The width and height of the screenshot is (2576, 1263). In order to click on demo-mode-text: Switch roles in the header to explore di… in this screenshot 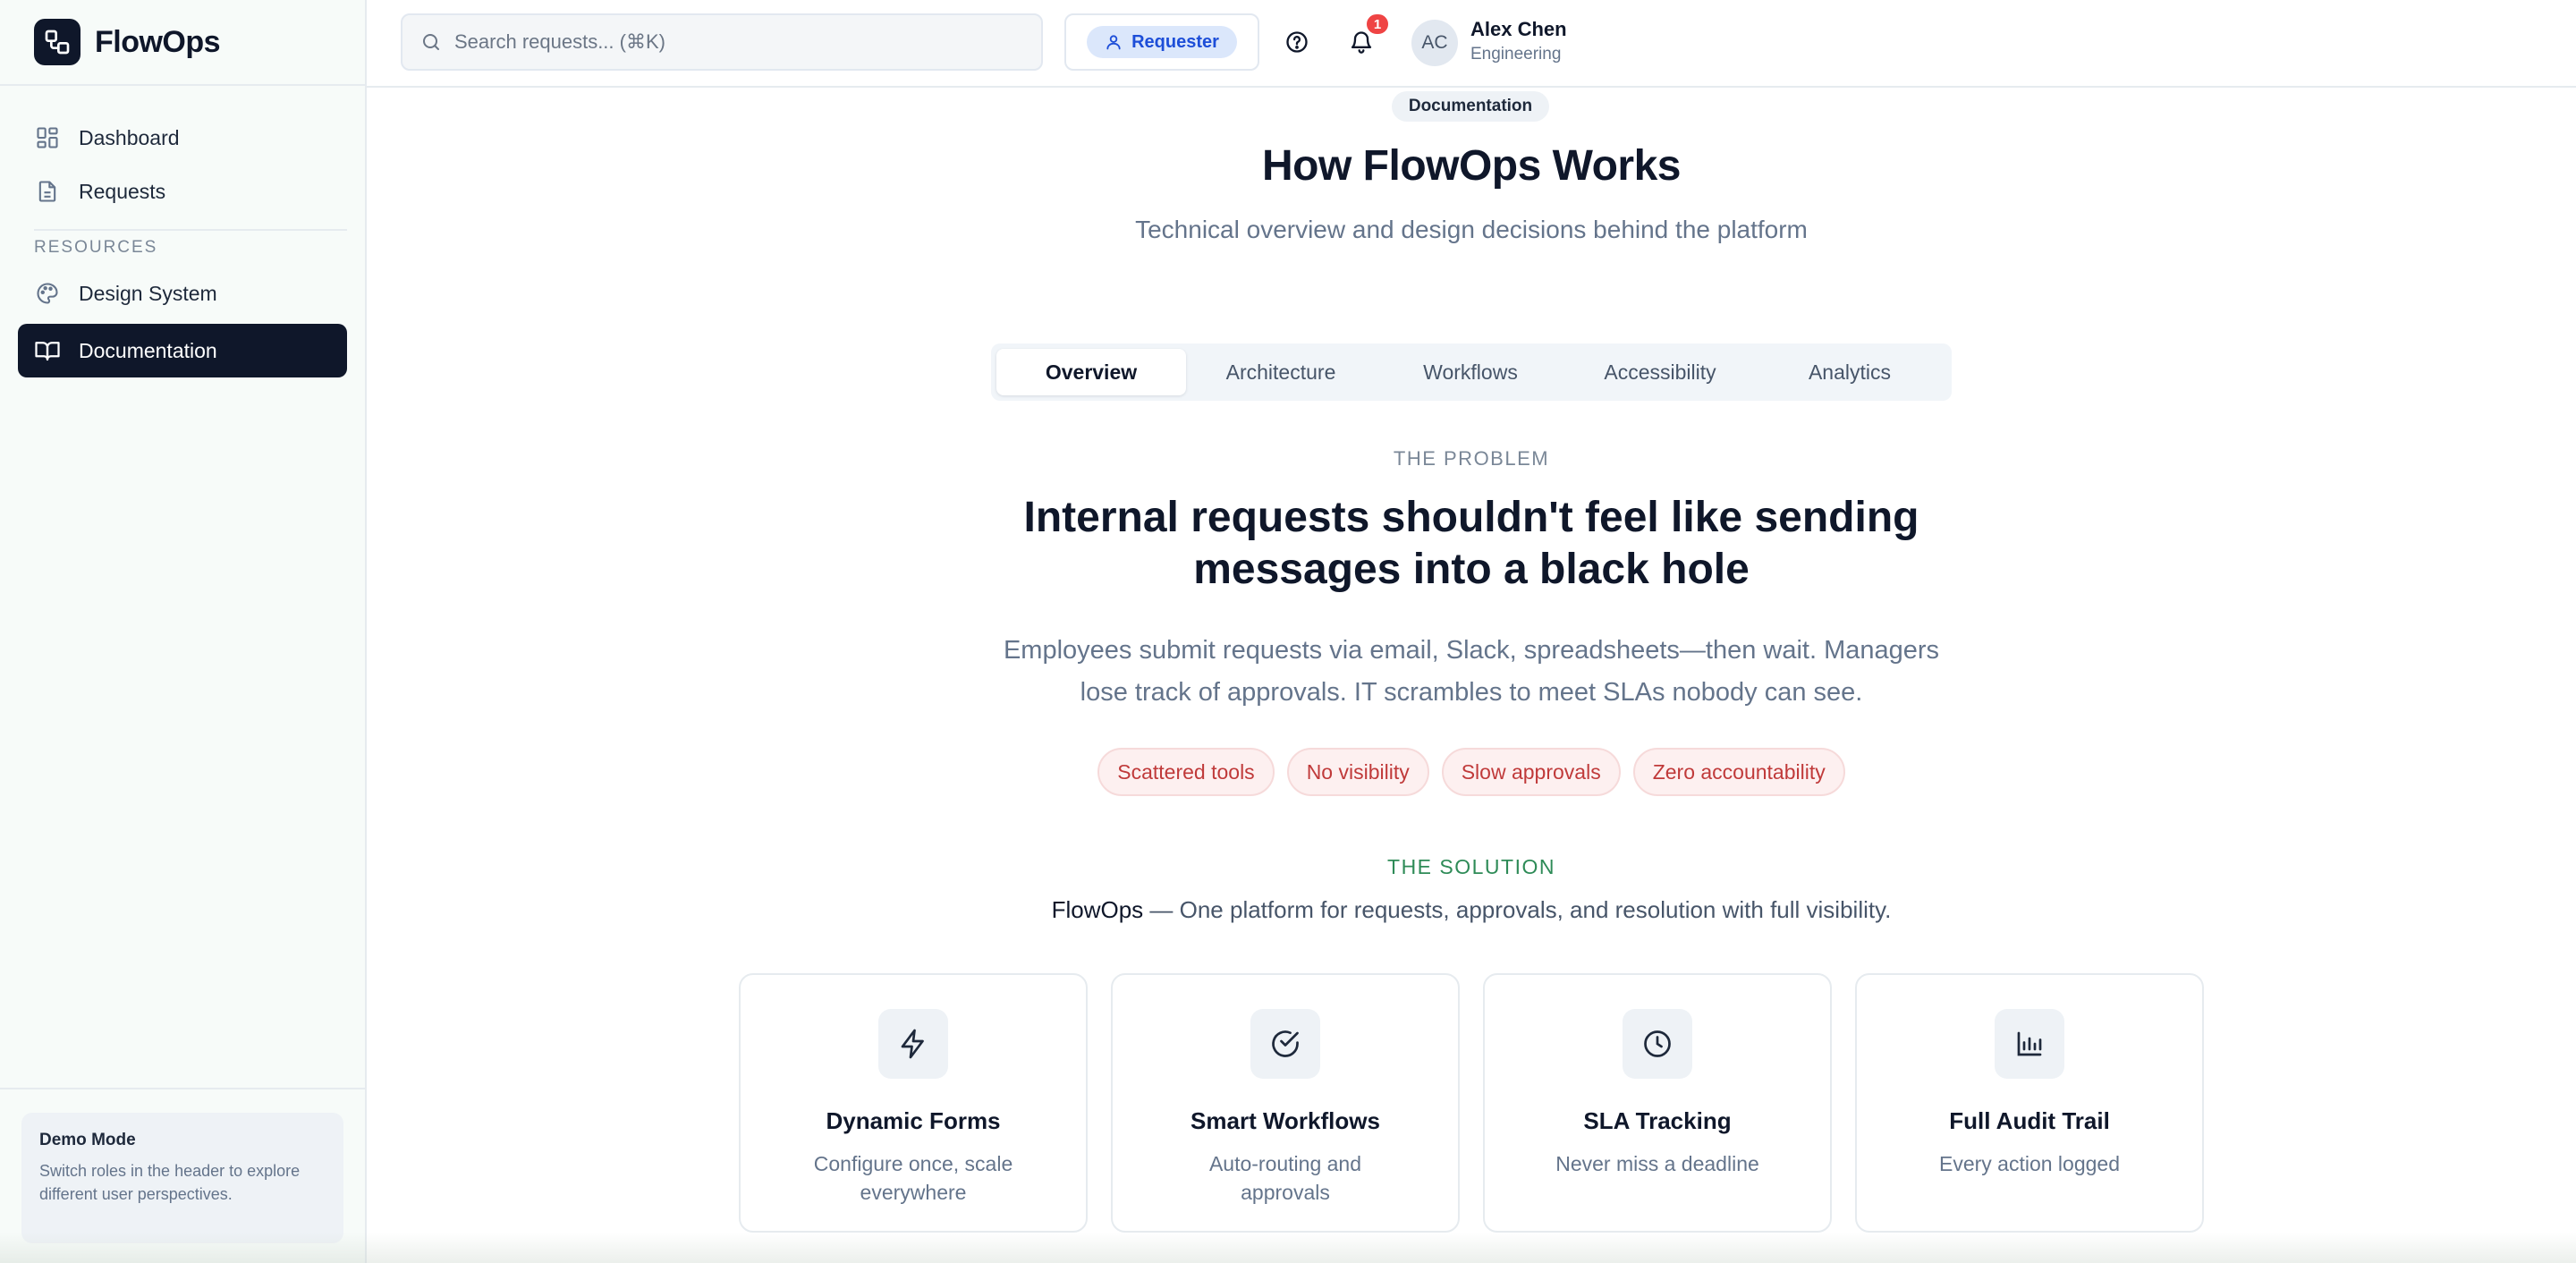, I will do `click(170, 1182)`.